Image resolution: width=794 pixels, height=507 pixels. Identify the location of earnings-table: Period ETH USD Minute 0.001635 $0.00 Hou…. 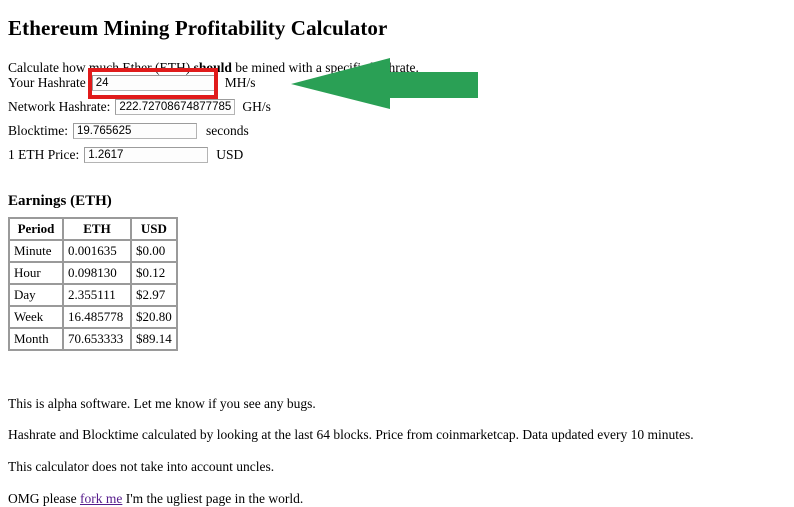
(93, 284).